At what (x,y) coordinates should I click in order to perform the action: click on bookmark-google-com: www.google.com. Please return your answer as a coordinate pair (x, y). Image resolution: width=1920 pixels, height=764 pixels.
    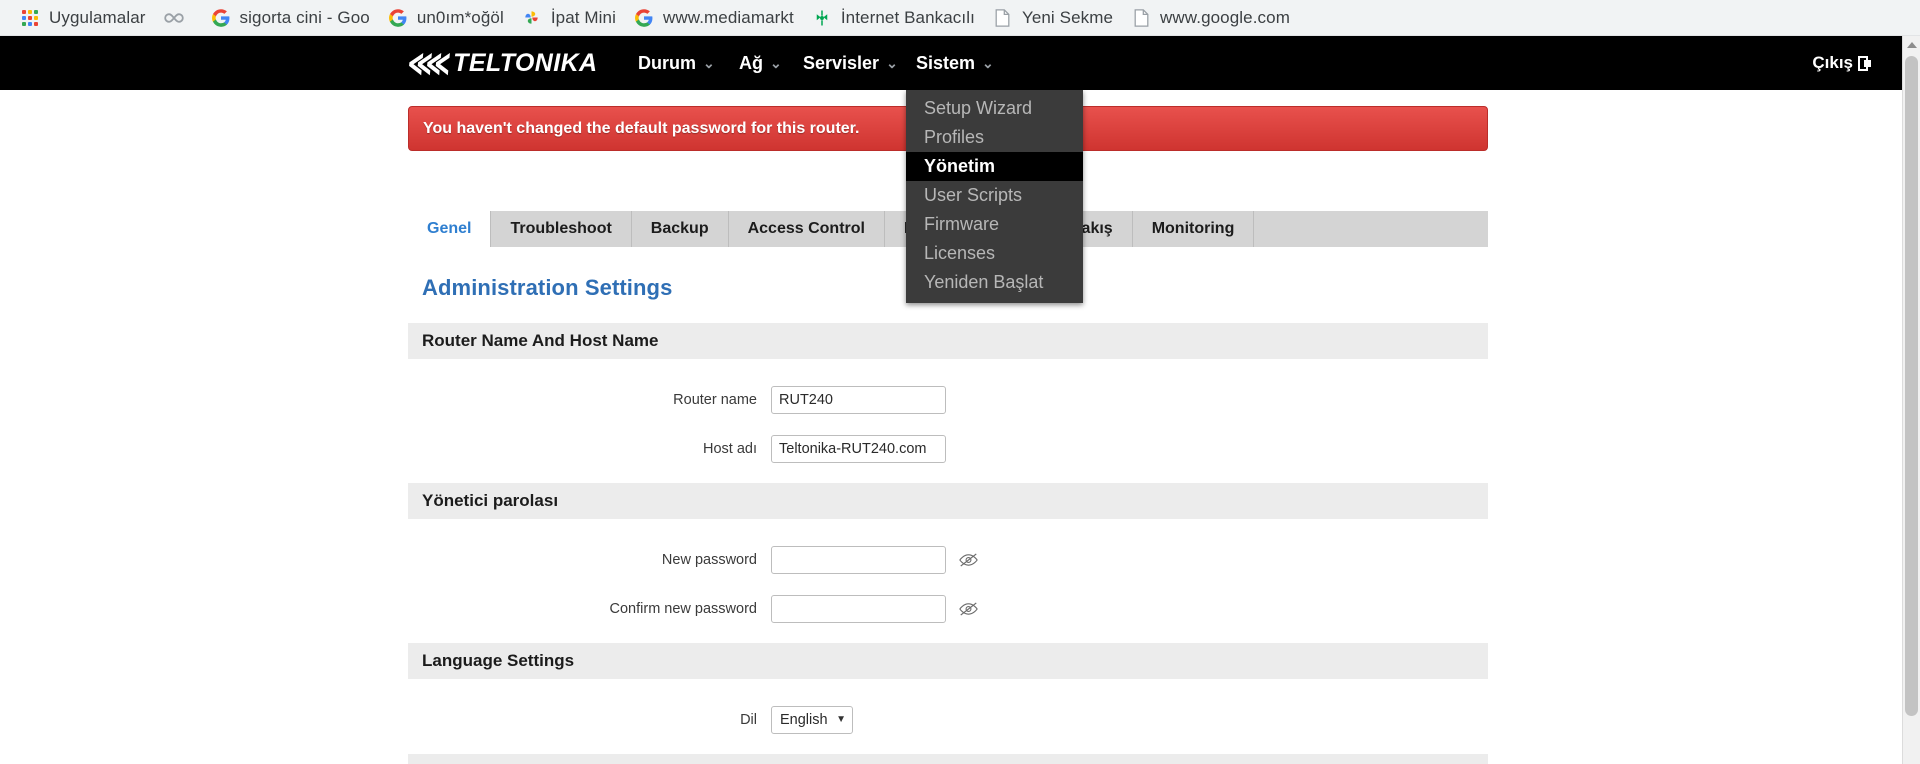
    Looking at the image, I should click on (1210, 18).